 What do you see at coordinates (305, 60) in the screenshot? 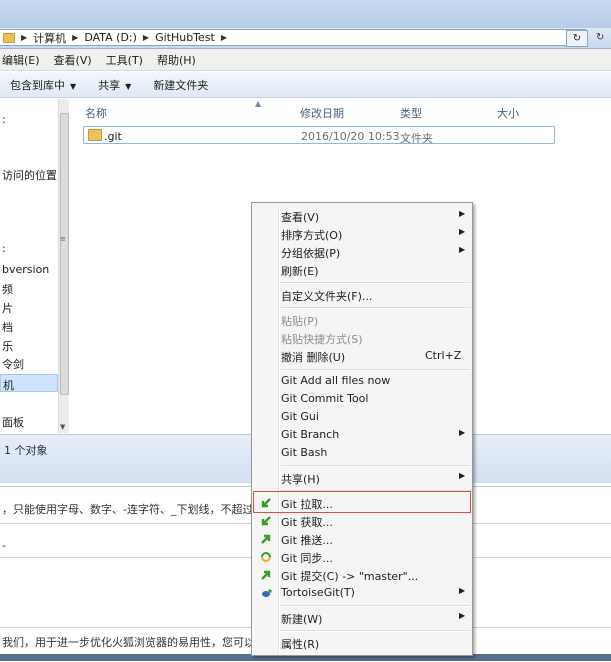
I see `menu-bar: 编辑(E) 查看(V) 工具(T) 帮助(H)` at bounding box center [305, 60].